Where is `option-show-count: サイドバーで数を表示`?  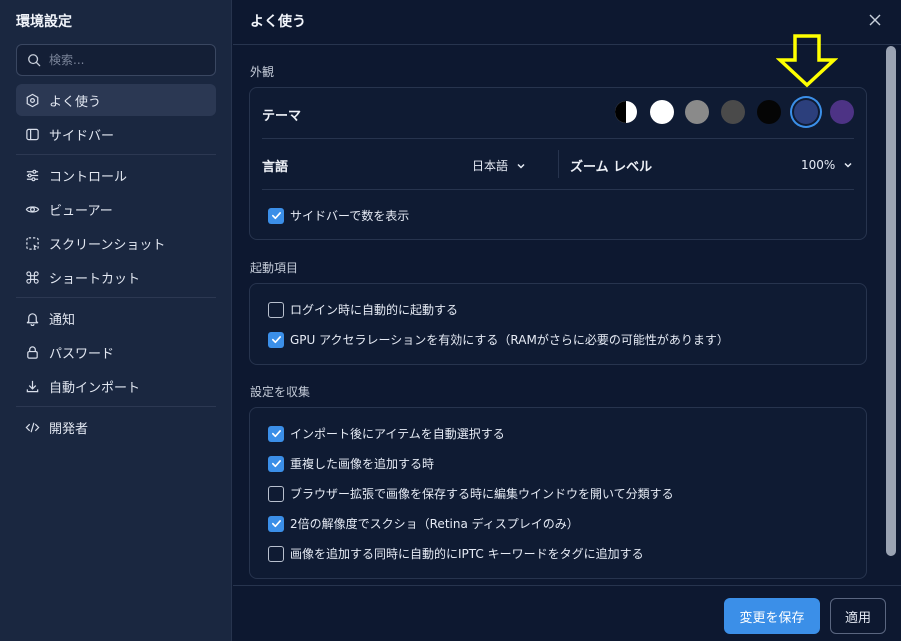 option-show-count: サイドバーで数を表示 is located at coordinates (338, 215).